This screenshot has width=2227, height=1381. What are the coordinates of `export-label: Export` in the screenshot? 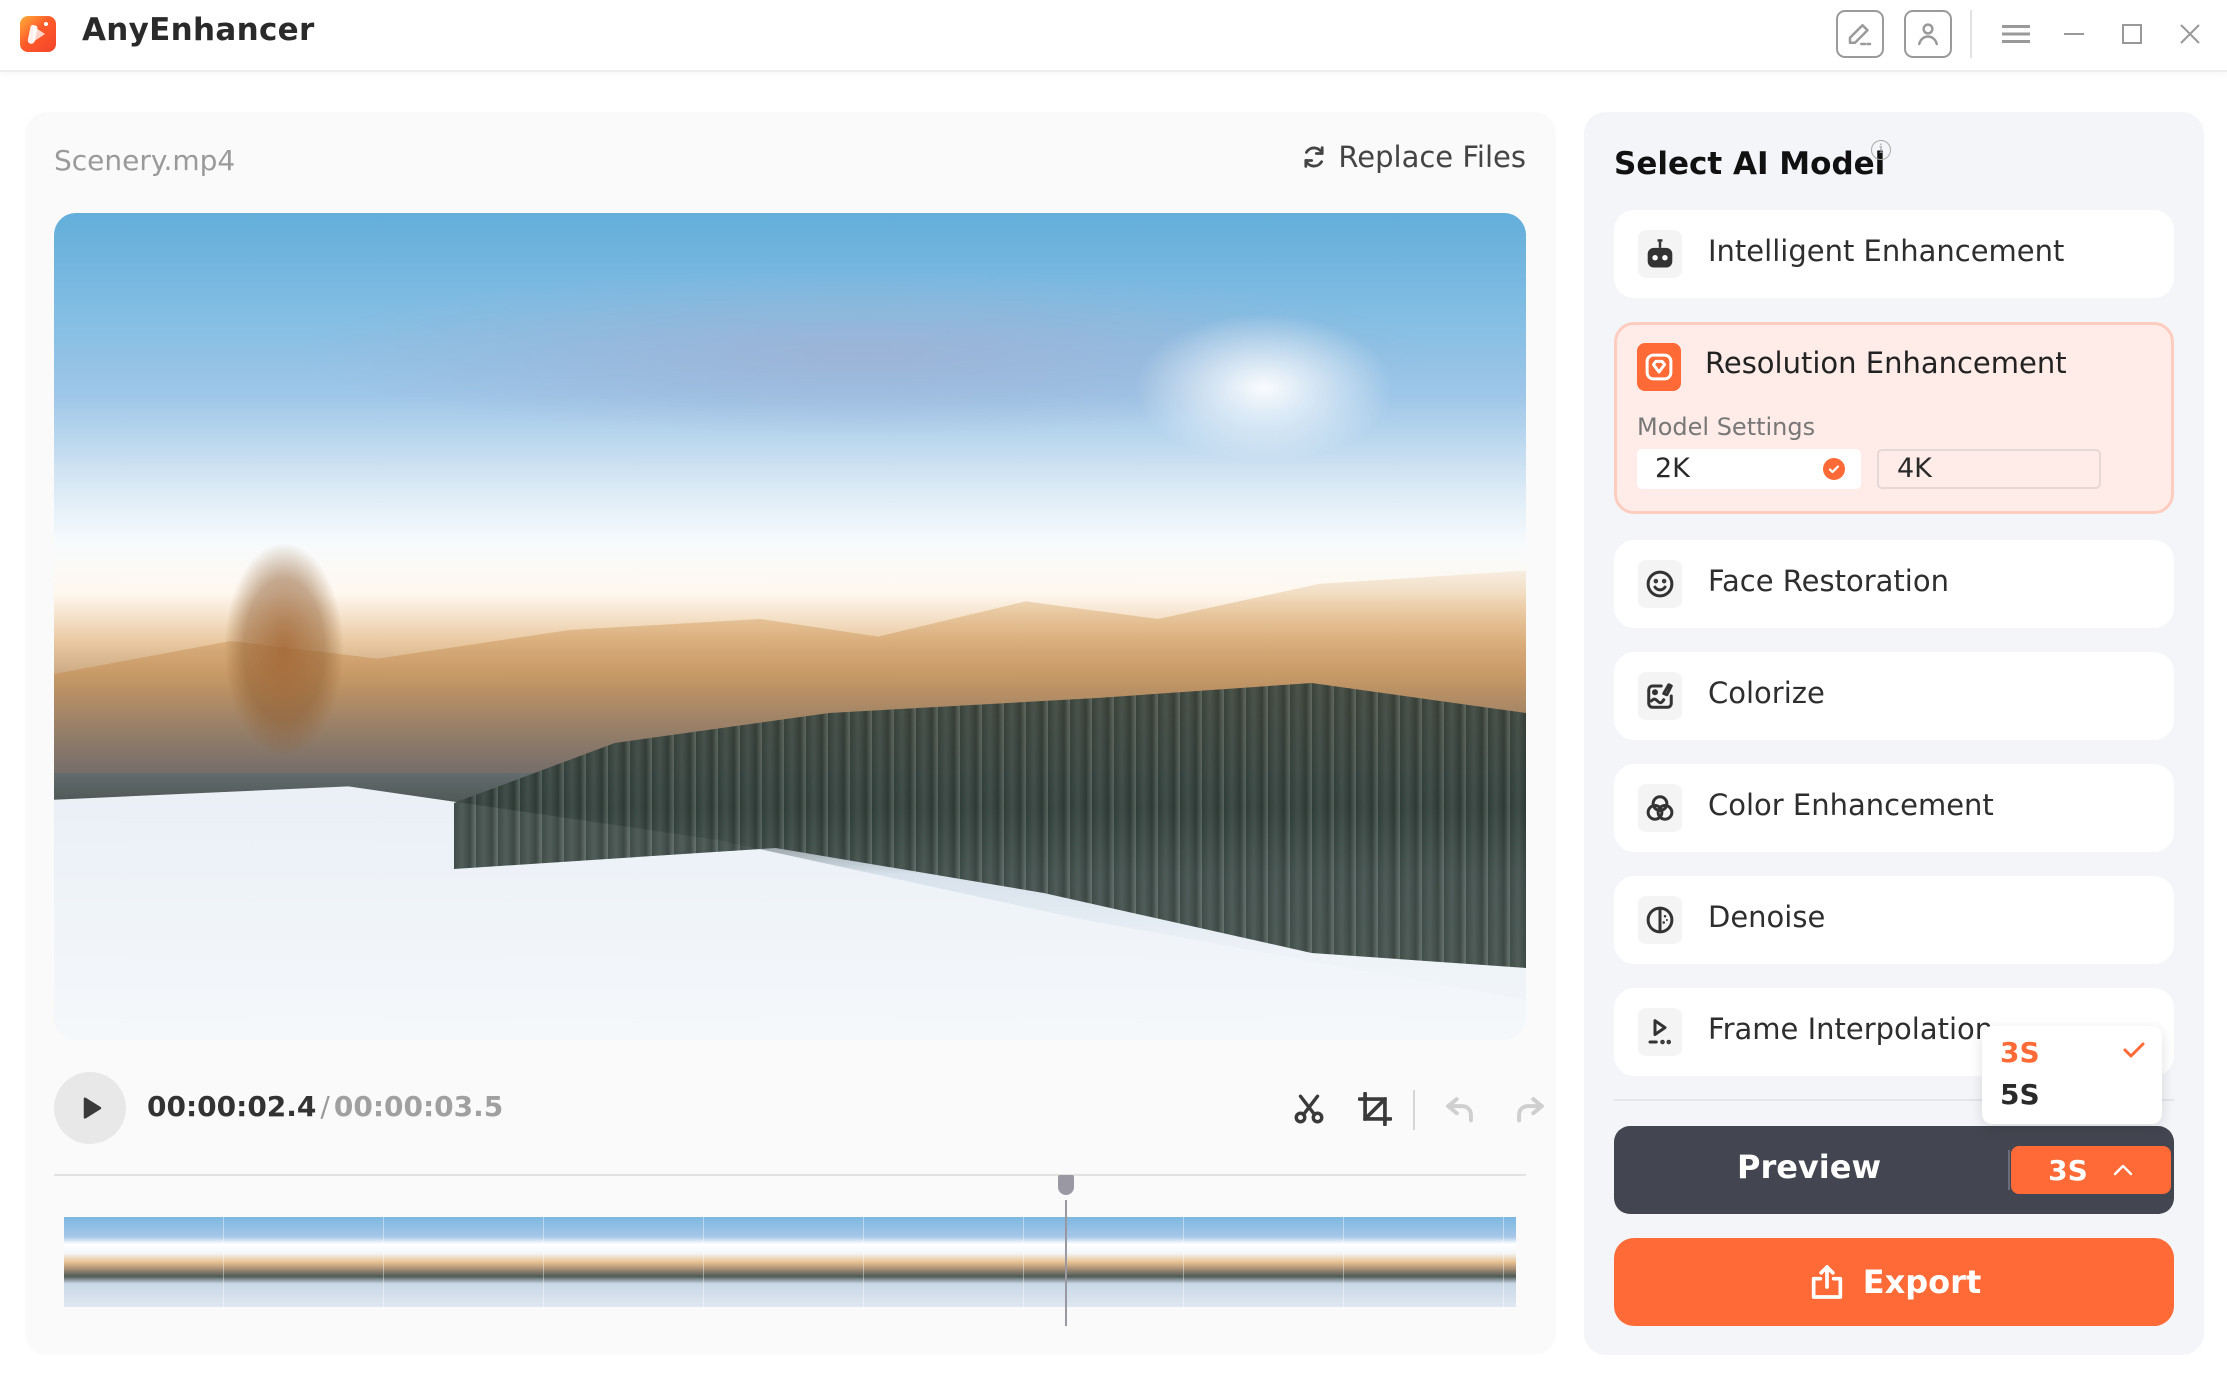 It's located at (1922, 1282).